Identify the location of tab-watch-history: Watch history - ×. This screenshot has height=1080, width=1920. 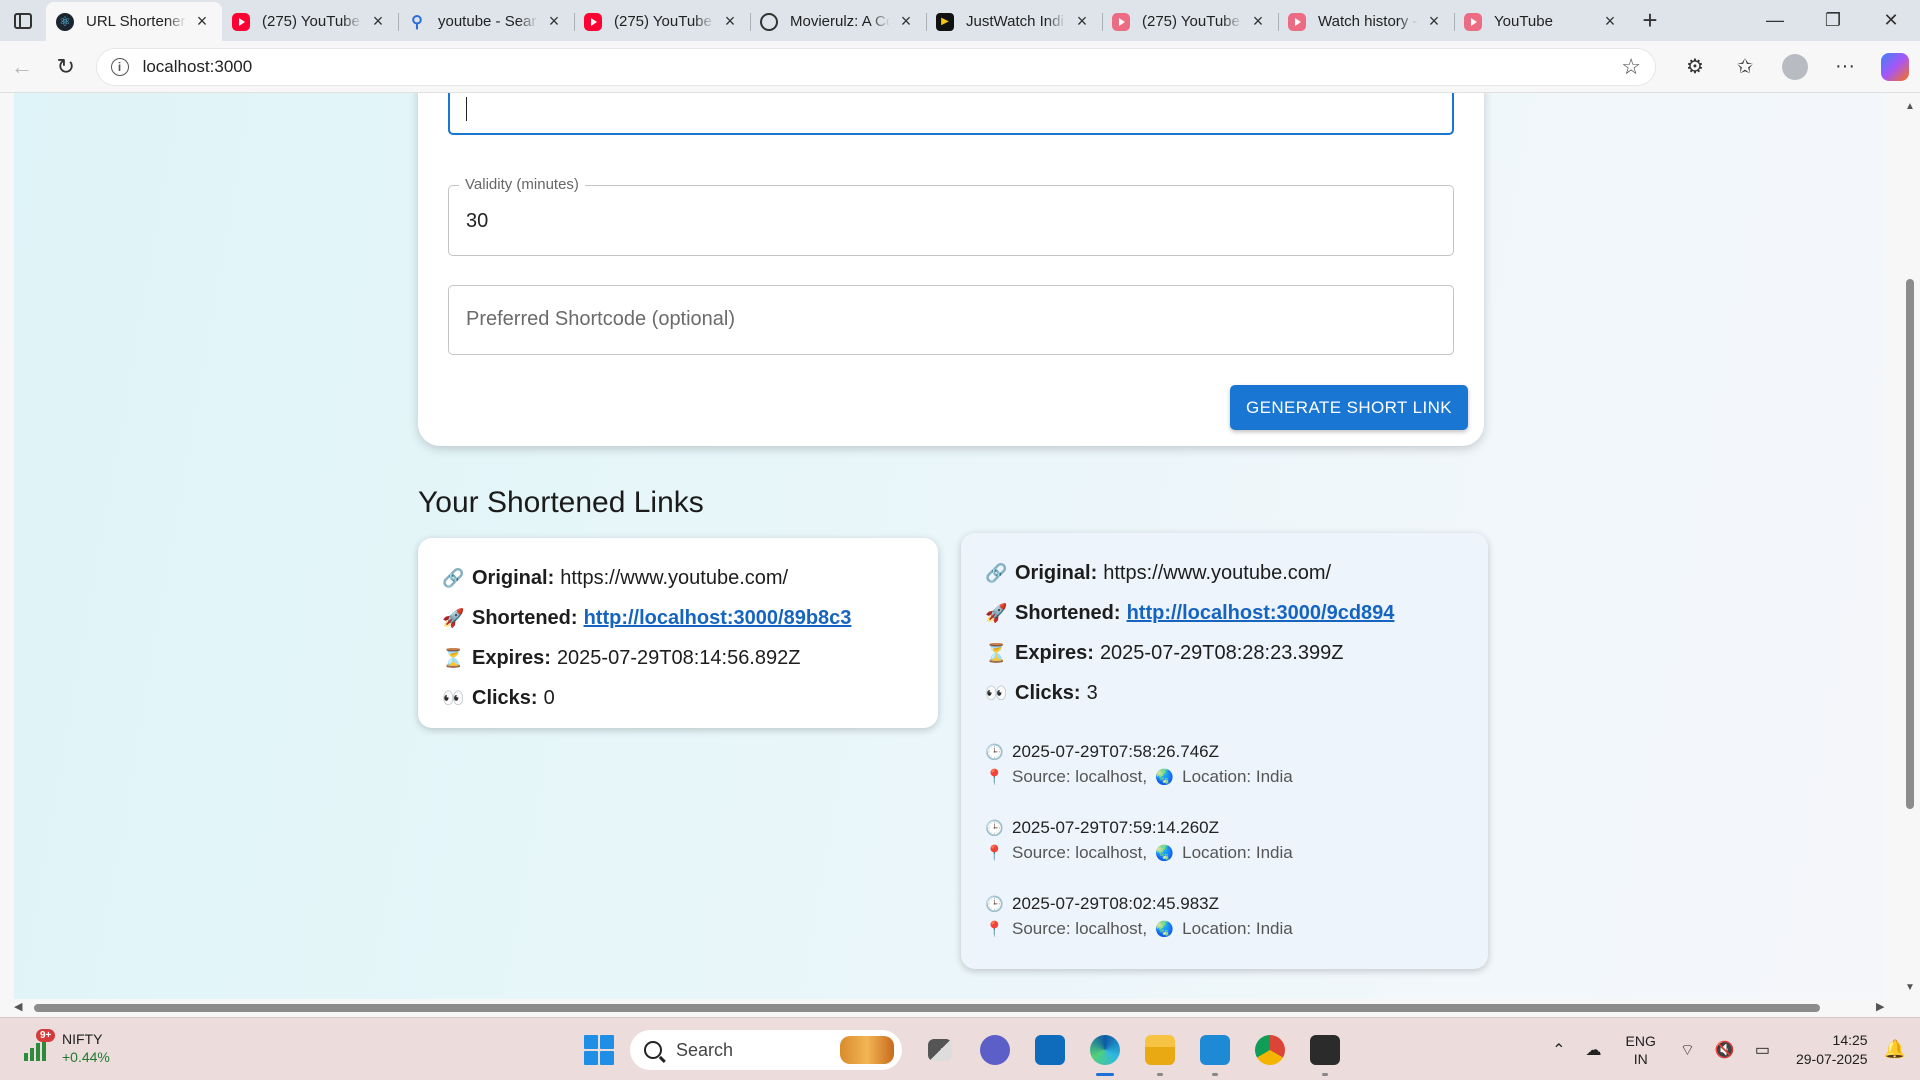
(1366, 21).